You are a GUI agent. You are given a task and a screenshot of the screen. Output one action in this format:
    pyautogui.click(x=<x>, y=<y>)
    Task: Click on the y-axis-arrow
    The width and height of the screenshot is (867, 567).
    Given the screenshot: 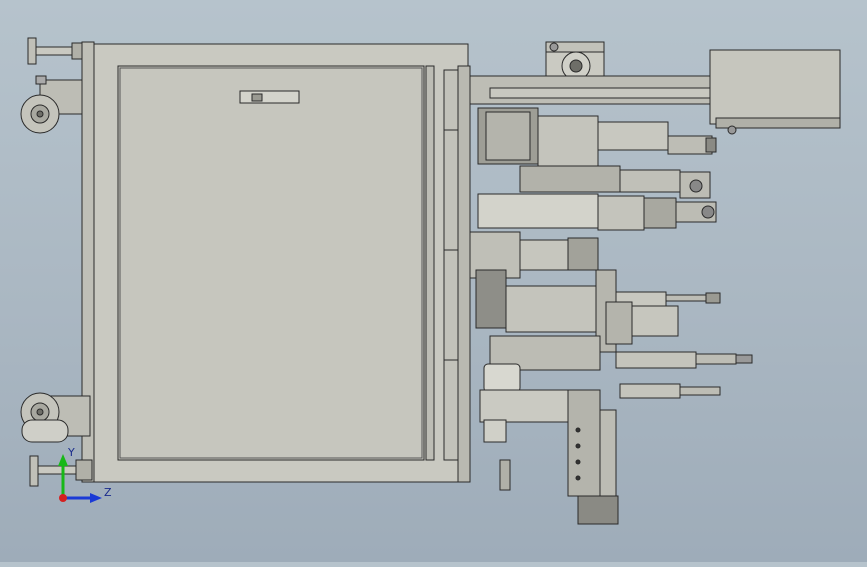 What is the action you would take?
    pyautogui.click(x=63, y=476)
    